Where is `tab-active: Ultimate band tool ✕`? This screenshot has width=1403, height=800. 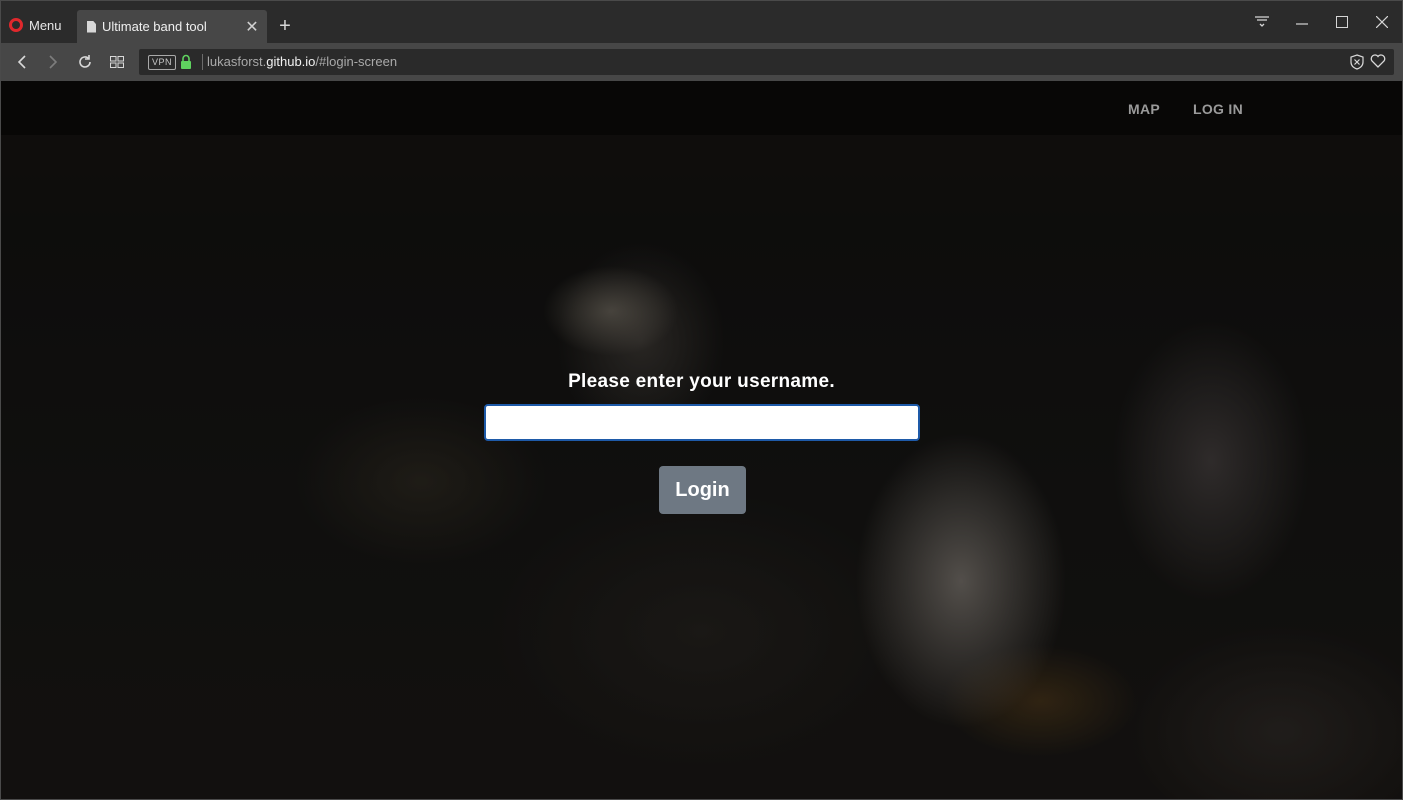
tab-active: Ultimate band tool ✕ is located at coordinates (172, 26).